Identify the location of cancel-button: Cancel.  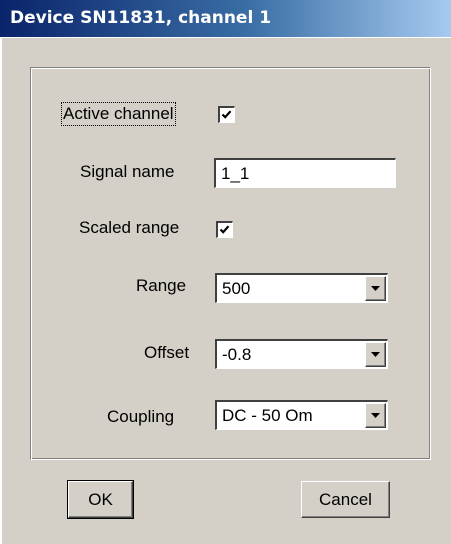
(345, 499).